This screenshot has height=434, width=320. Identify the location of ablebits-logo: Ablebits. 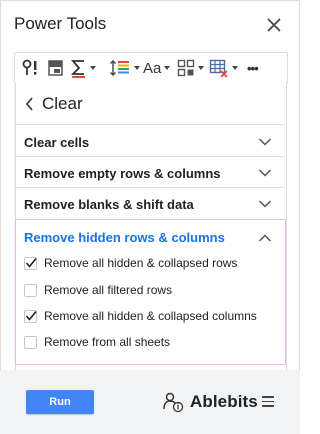
(210, 402).